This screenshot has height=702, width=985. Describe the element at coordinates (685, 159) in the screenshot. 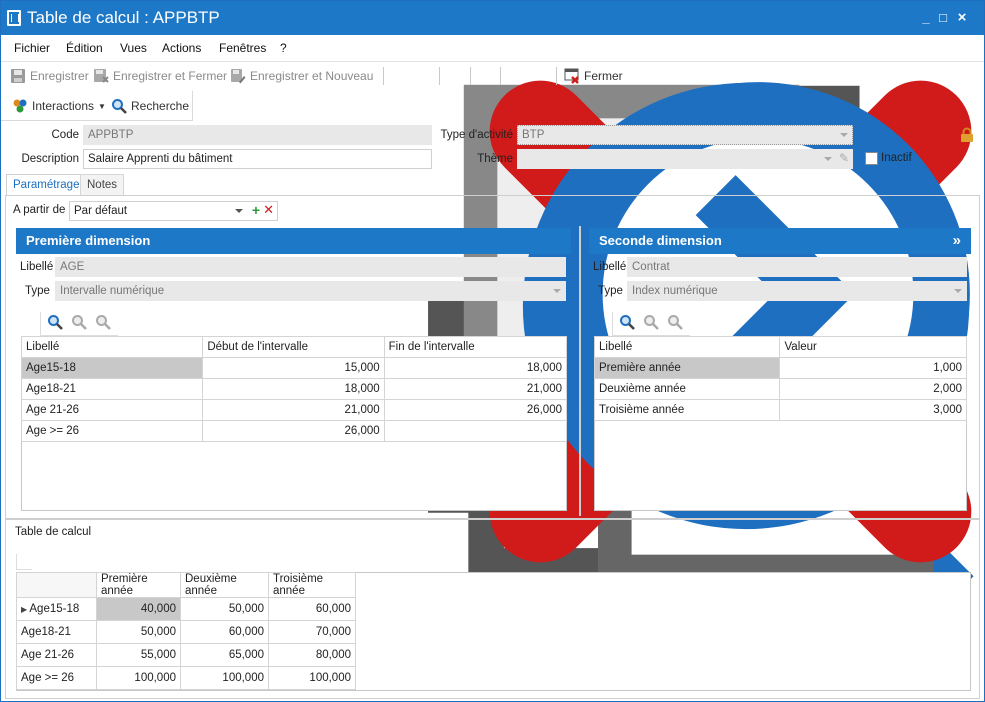

I see `theme-select: ✎` at that location.